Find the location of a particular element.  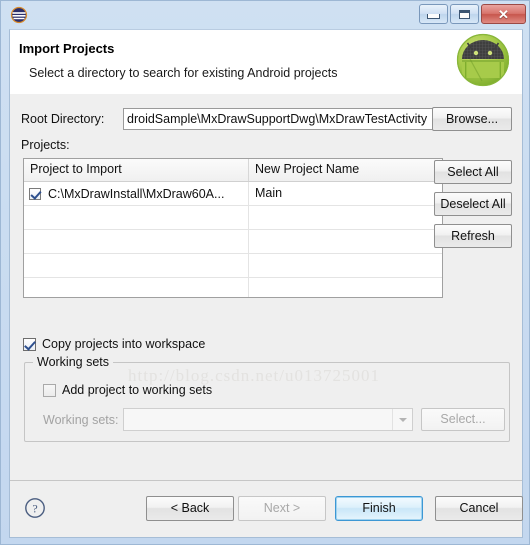

column-header-project-to-import: Project to Import is located at coordinates (136, 170).